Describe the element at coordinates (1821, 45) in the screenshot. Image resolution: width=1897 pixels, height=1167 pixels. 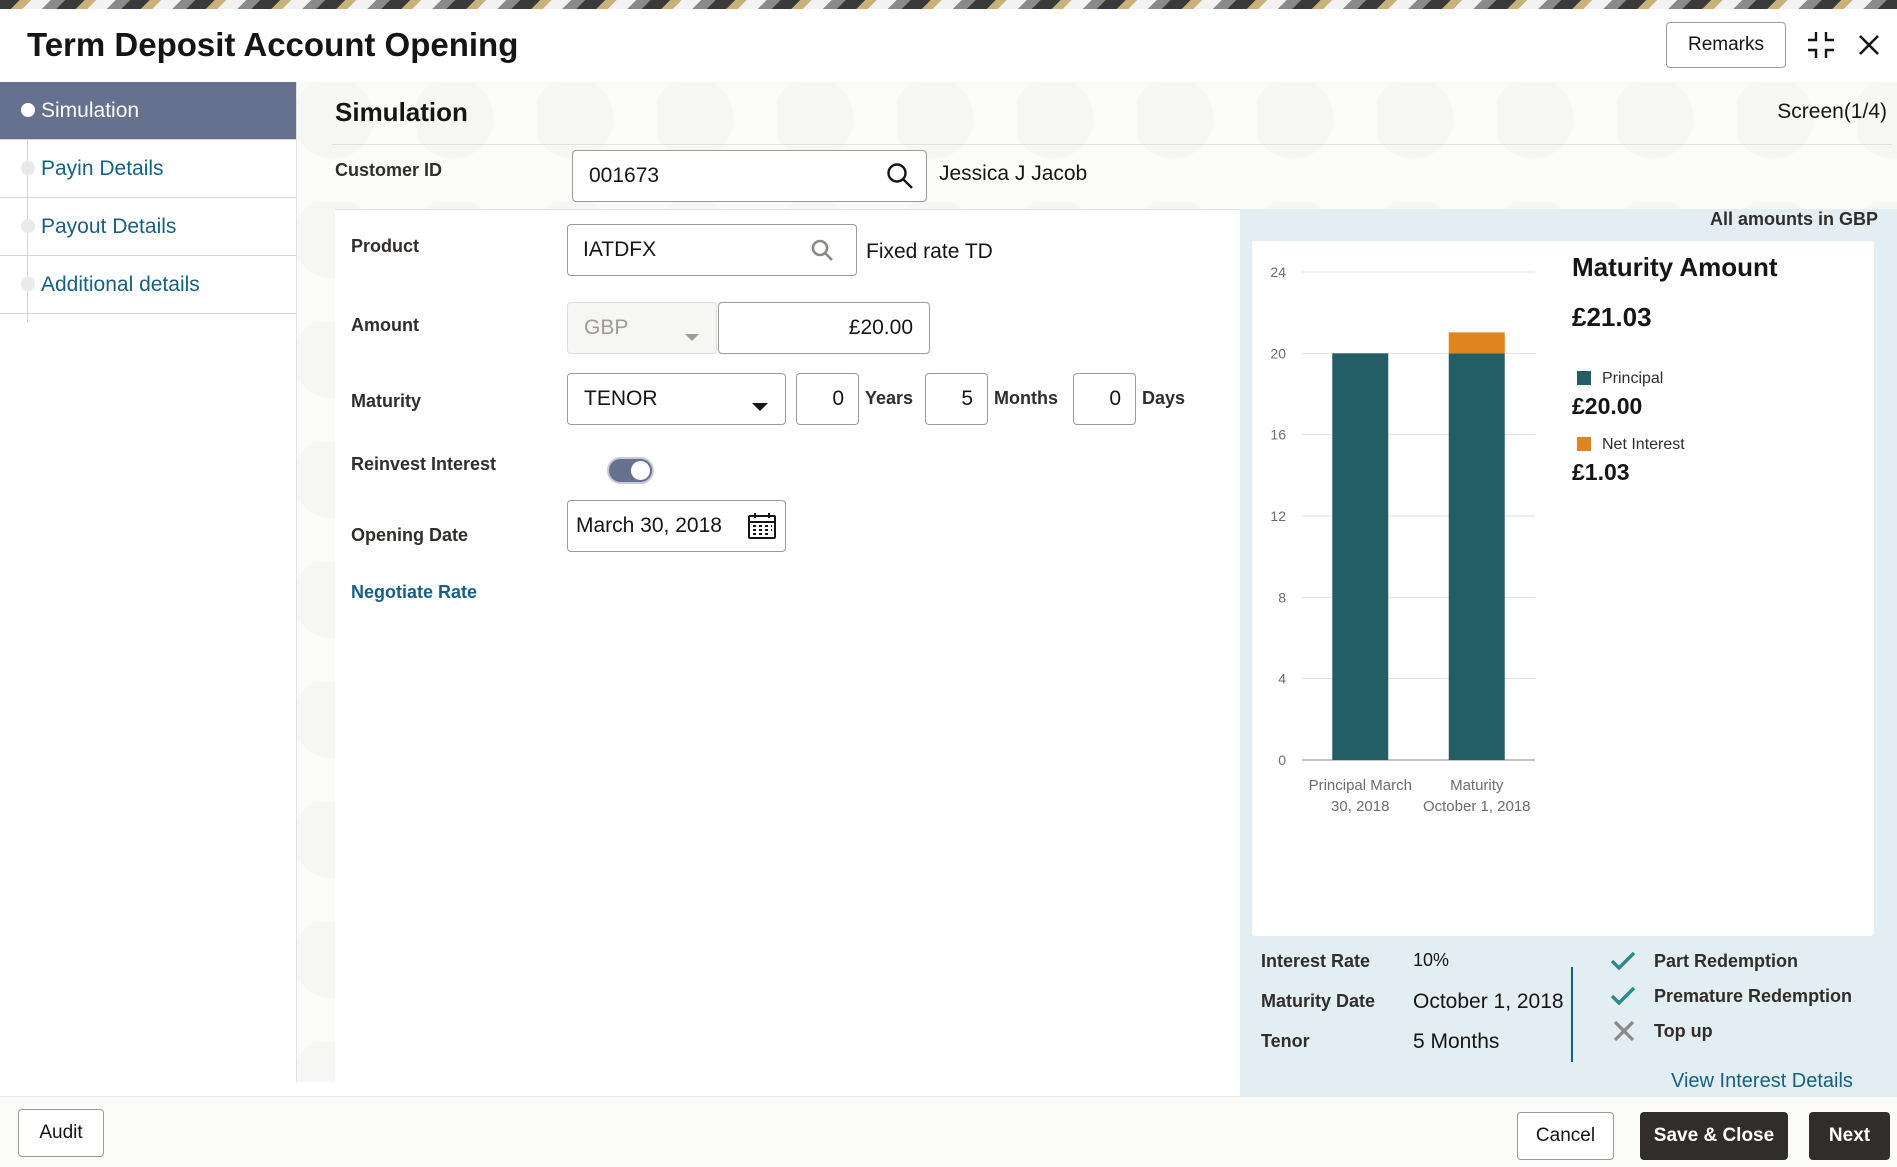
I see `collapse-icon` at that location.